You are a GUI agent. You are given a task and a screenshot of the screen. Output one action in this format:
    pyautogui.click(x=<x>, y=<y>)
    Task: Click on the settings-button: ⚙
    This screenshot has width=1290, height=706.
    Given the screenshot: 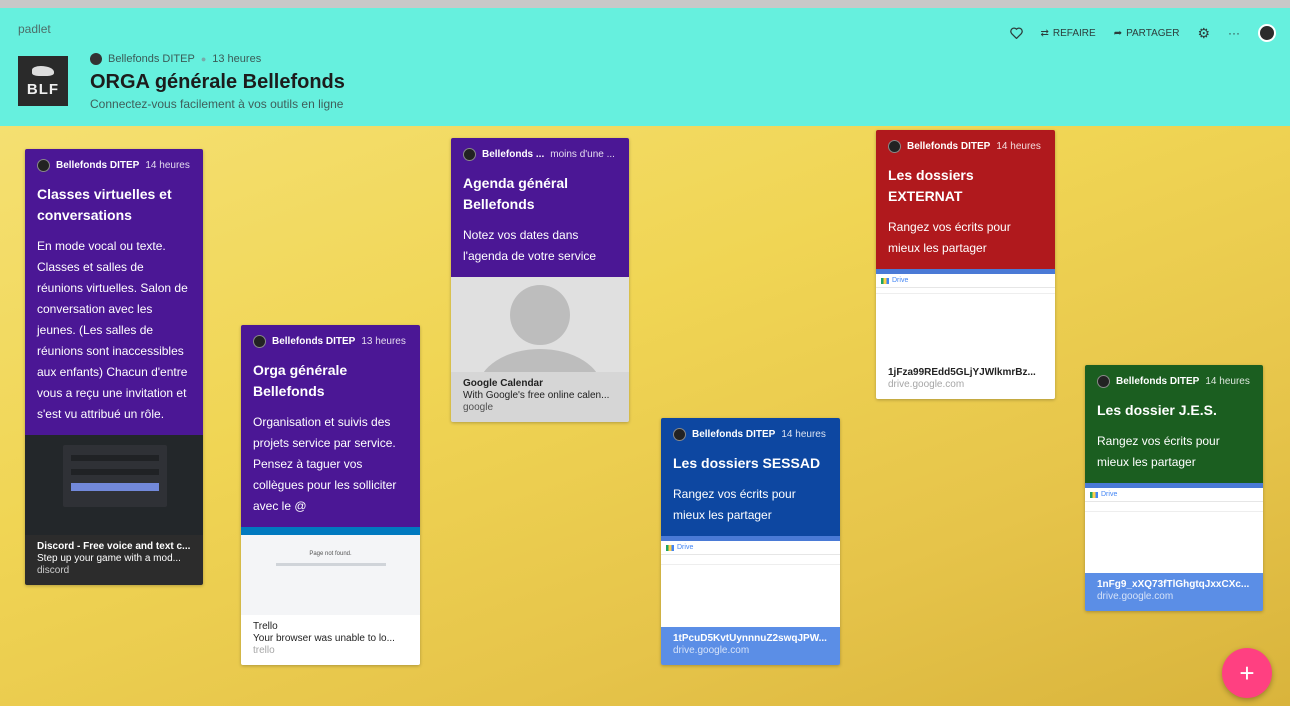 What is the action you would take?
    pyautogui.click(x=1203, y=33)
    